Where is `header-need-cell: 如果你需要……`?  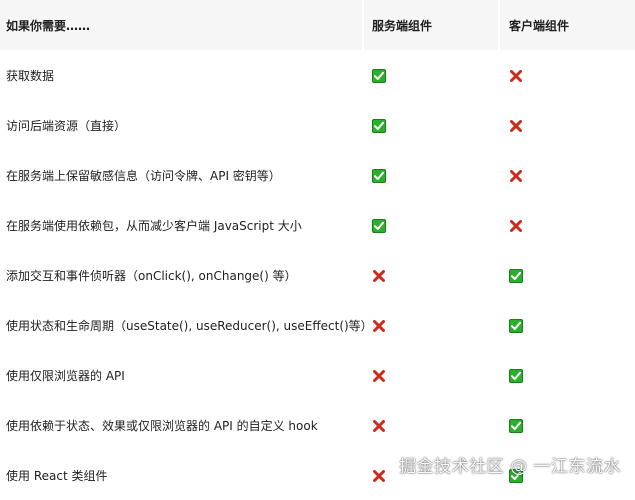
header-need-cell: 如果你需要…… is located at coordinates (181, 25).